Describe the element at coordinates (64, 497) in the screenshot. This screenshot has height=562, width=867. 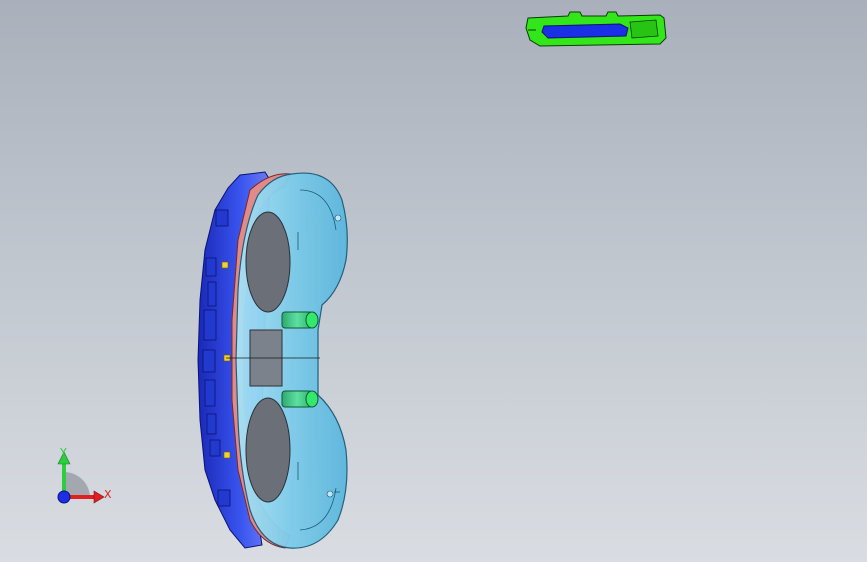
I see `z-axis-point` at that location.